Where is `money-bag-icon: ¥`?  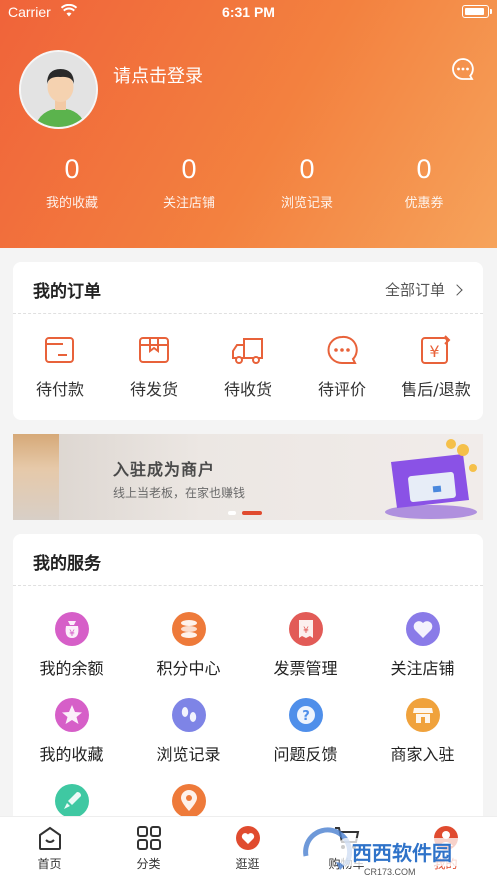 money-bag-icon: ¥ is located at coordinates (71, 629).